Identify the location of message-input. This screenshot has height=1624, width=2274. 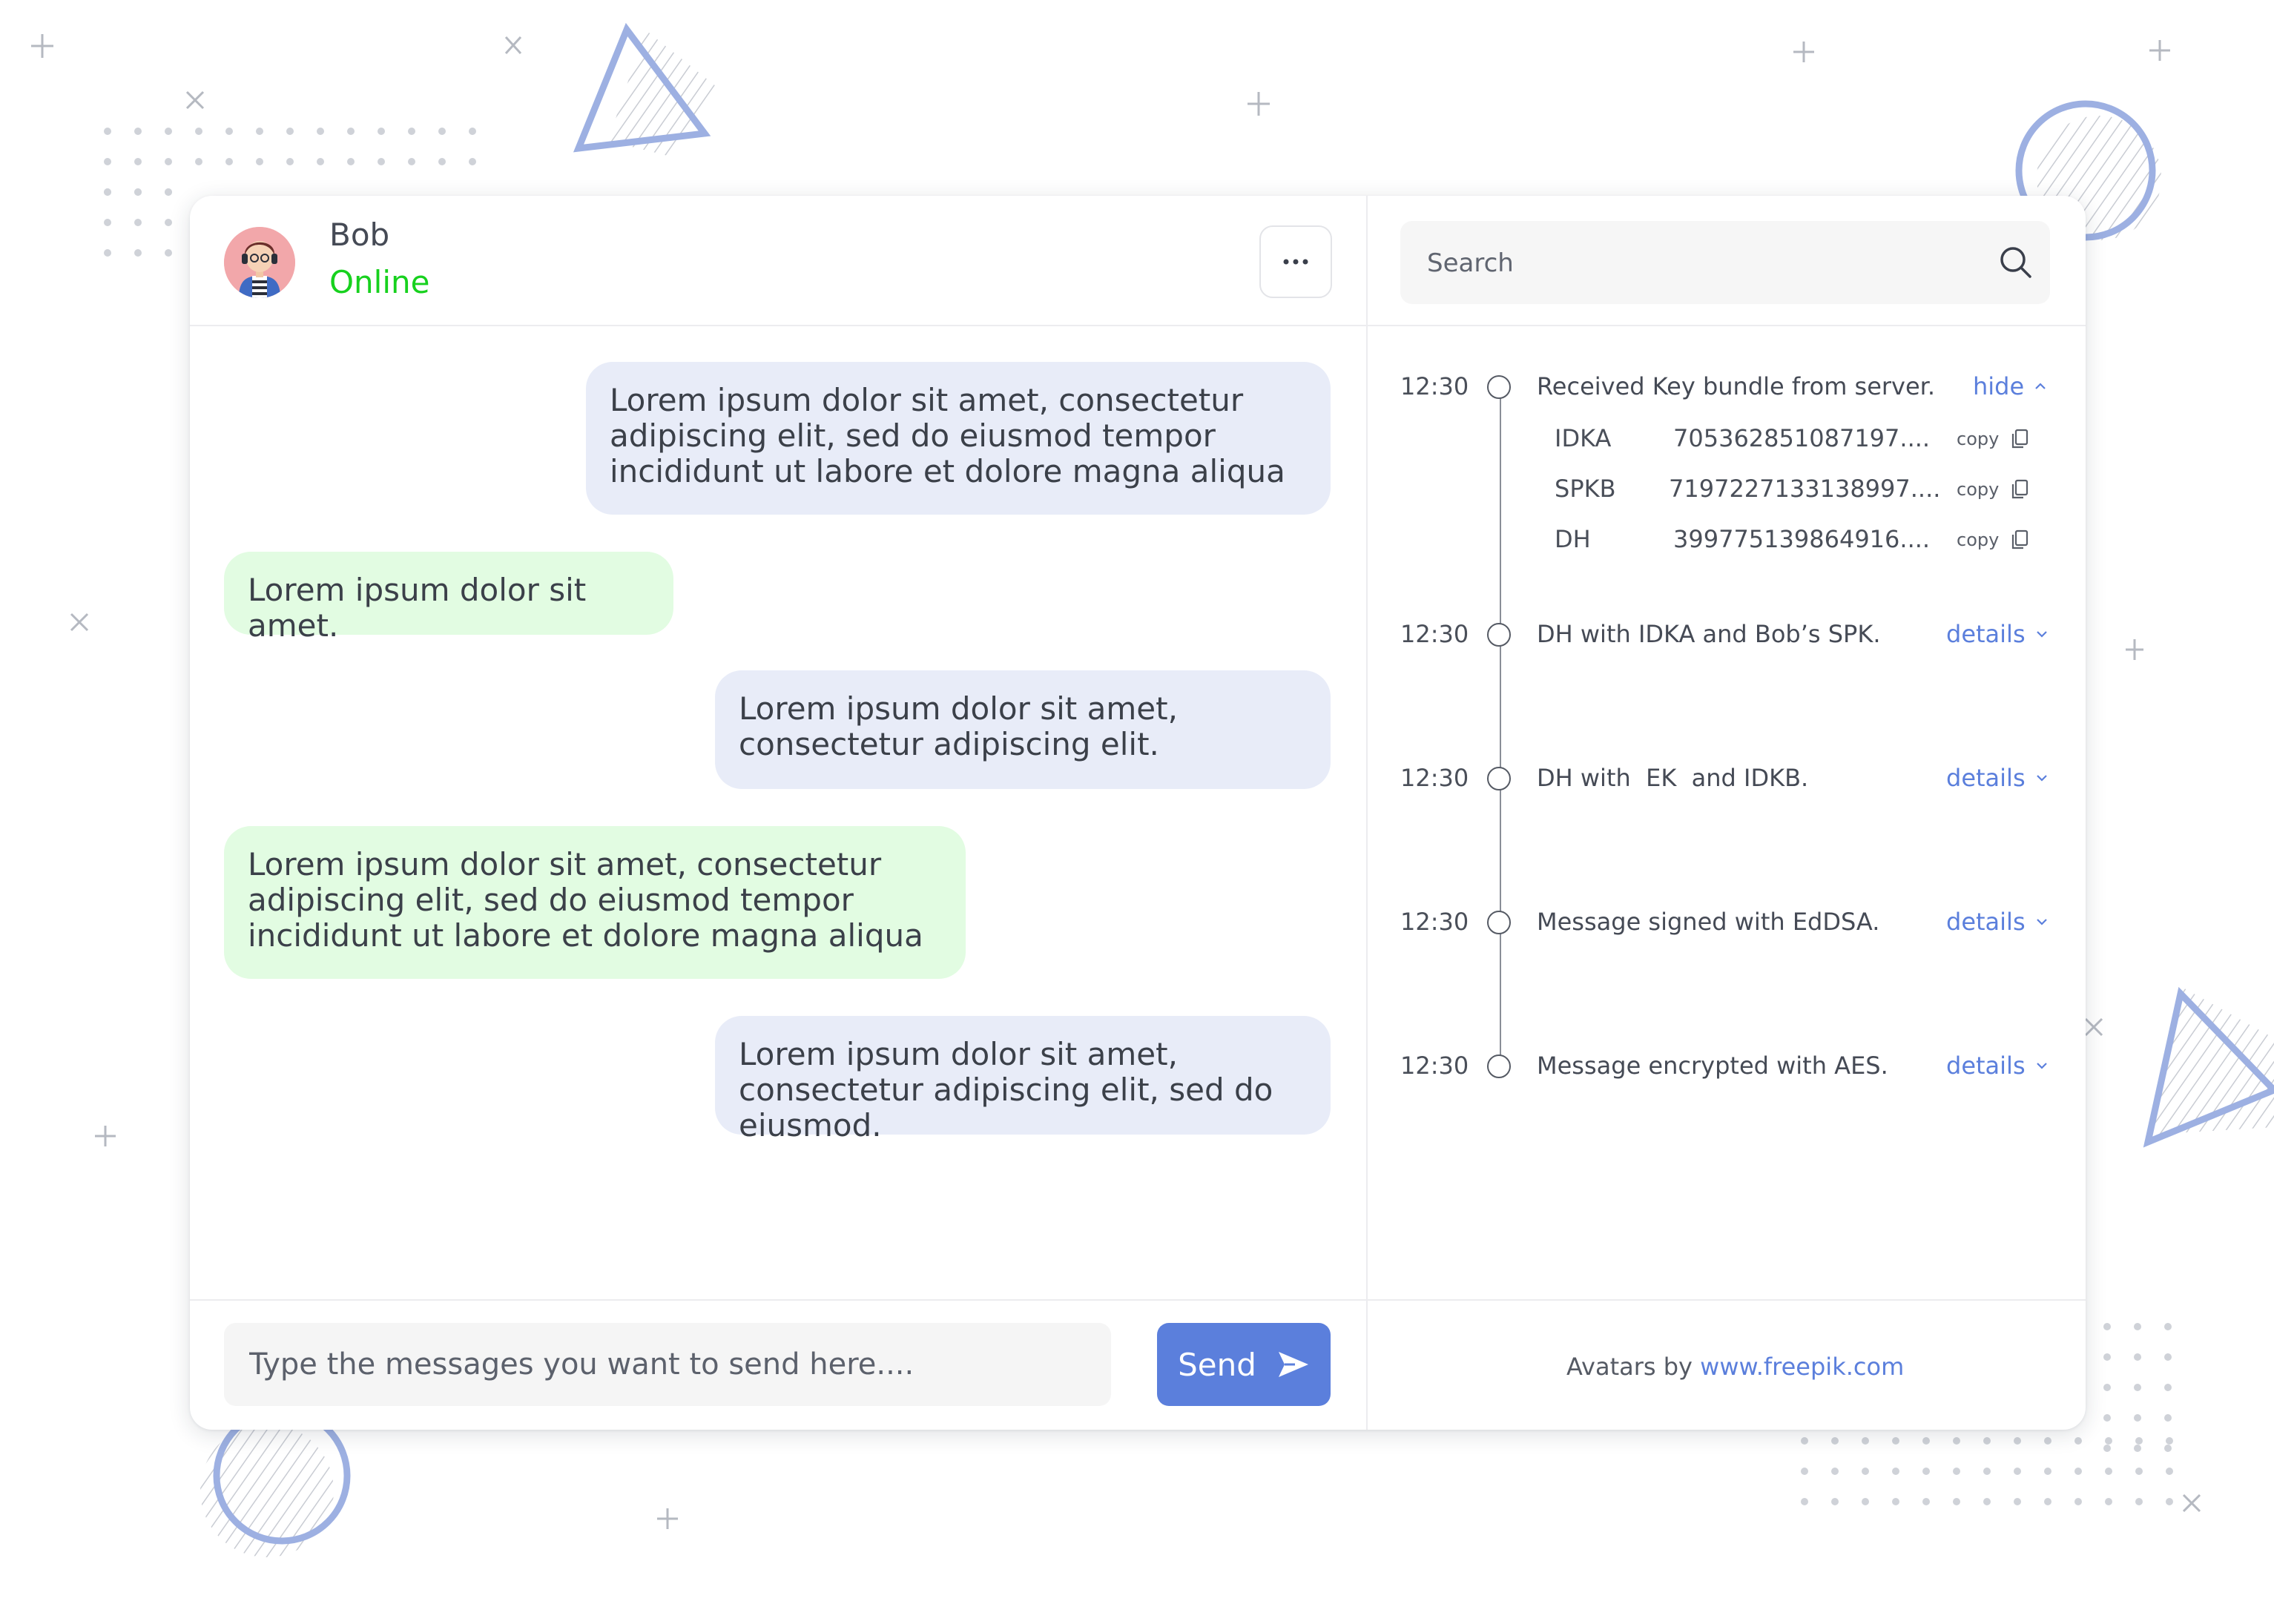
(667, 1364).